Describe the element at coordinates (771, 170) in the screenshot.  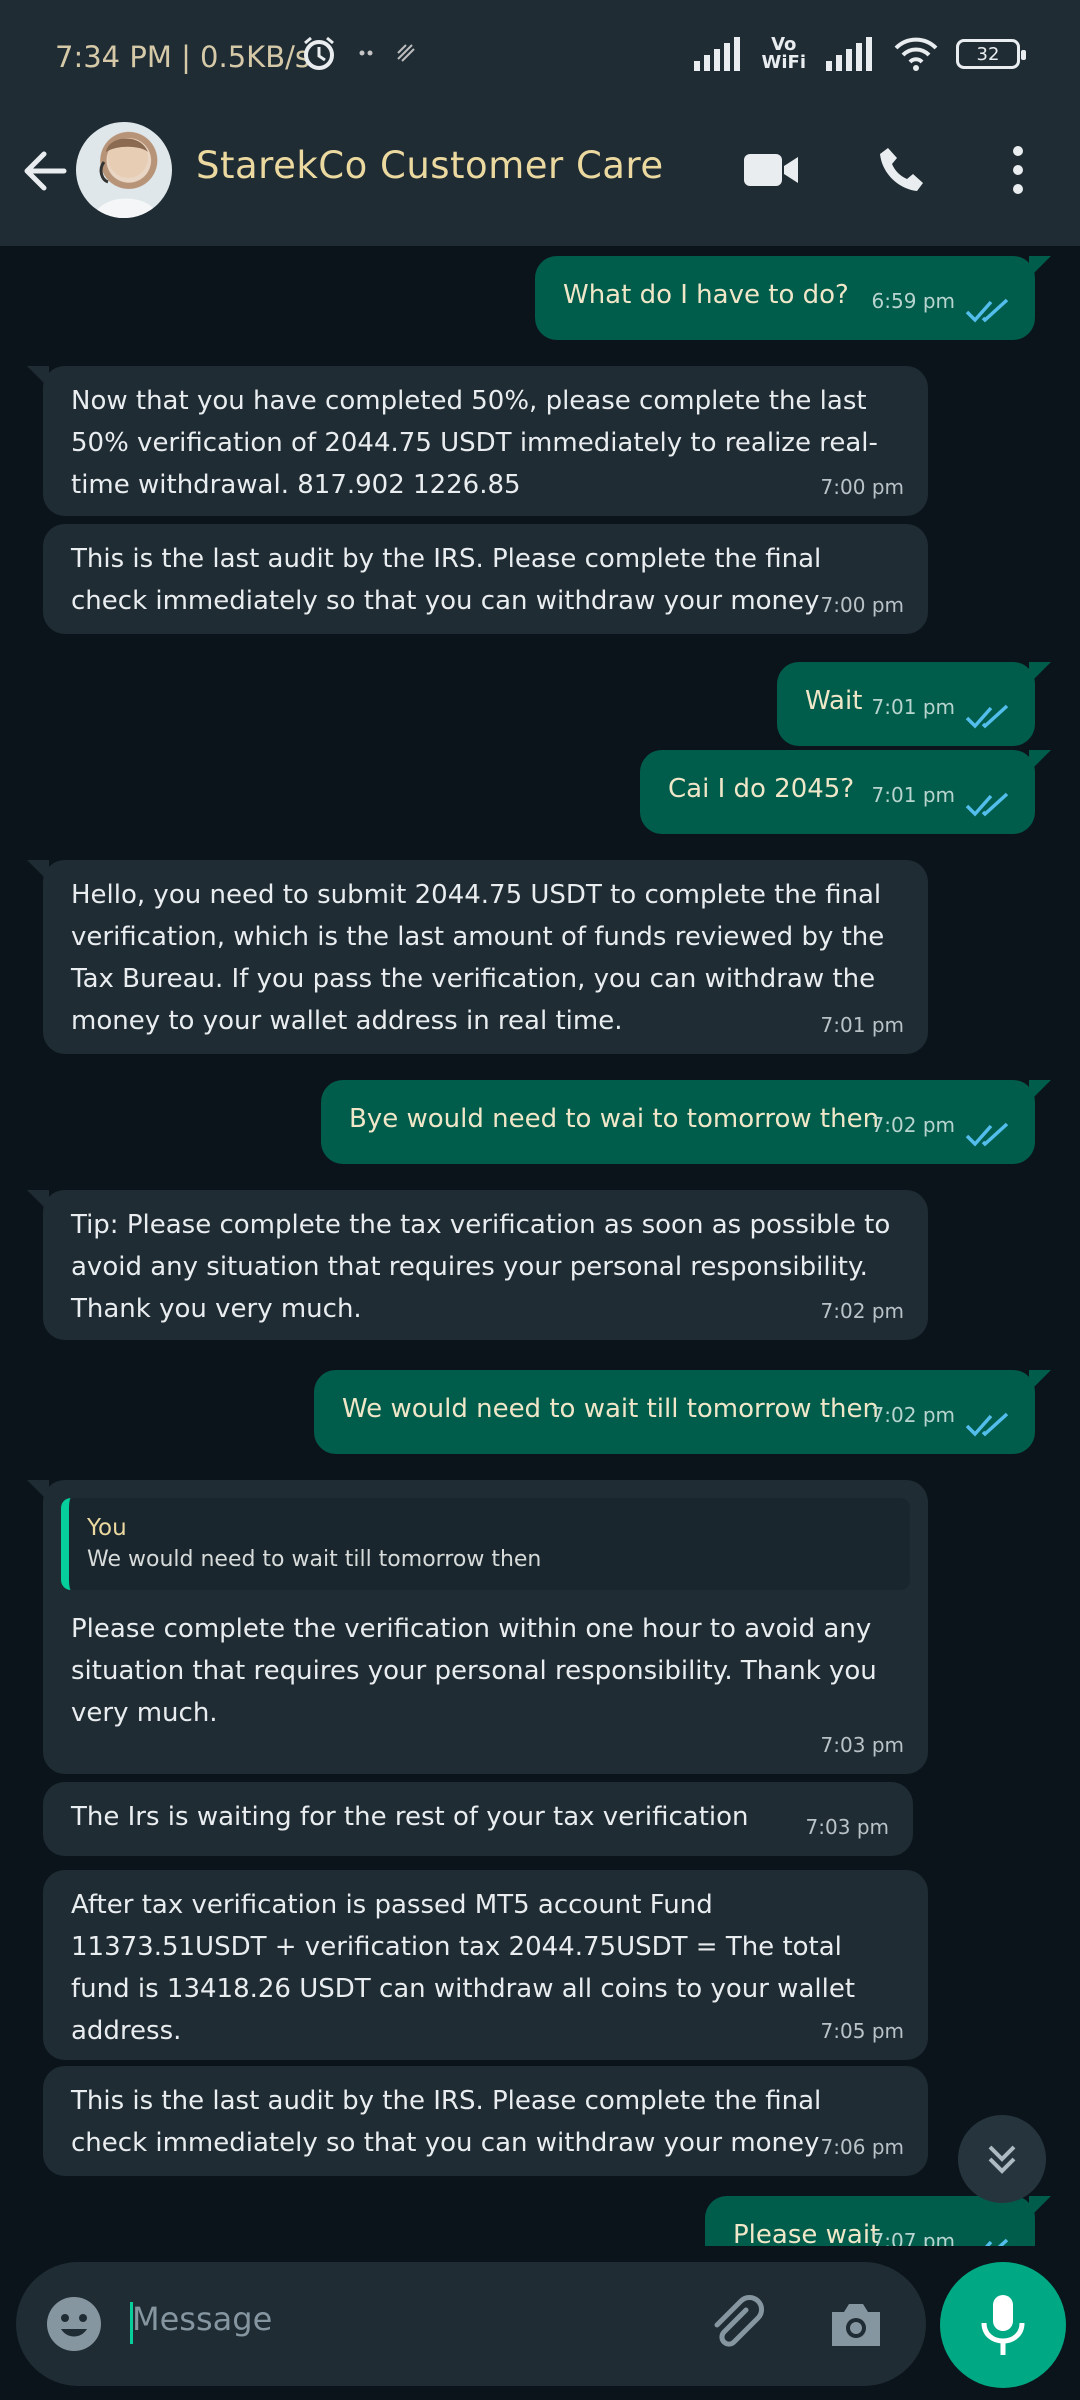
I see `video-call-icon` at that location.